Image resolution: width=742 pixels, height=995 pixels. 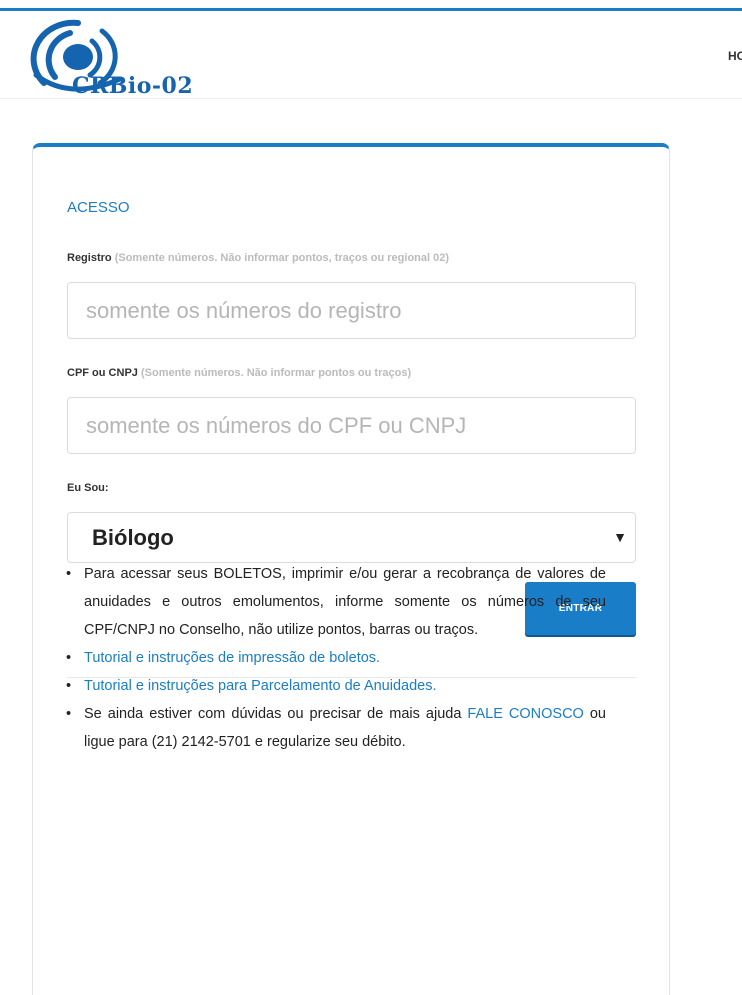 I want to click on cpf-label-text: CPF ou CNPJ, so click(x=102, y=373).